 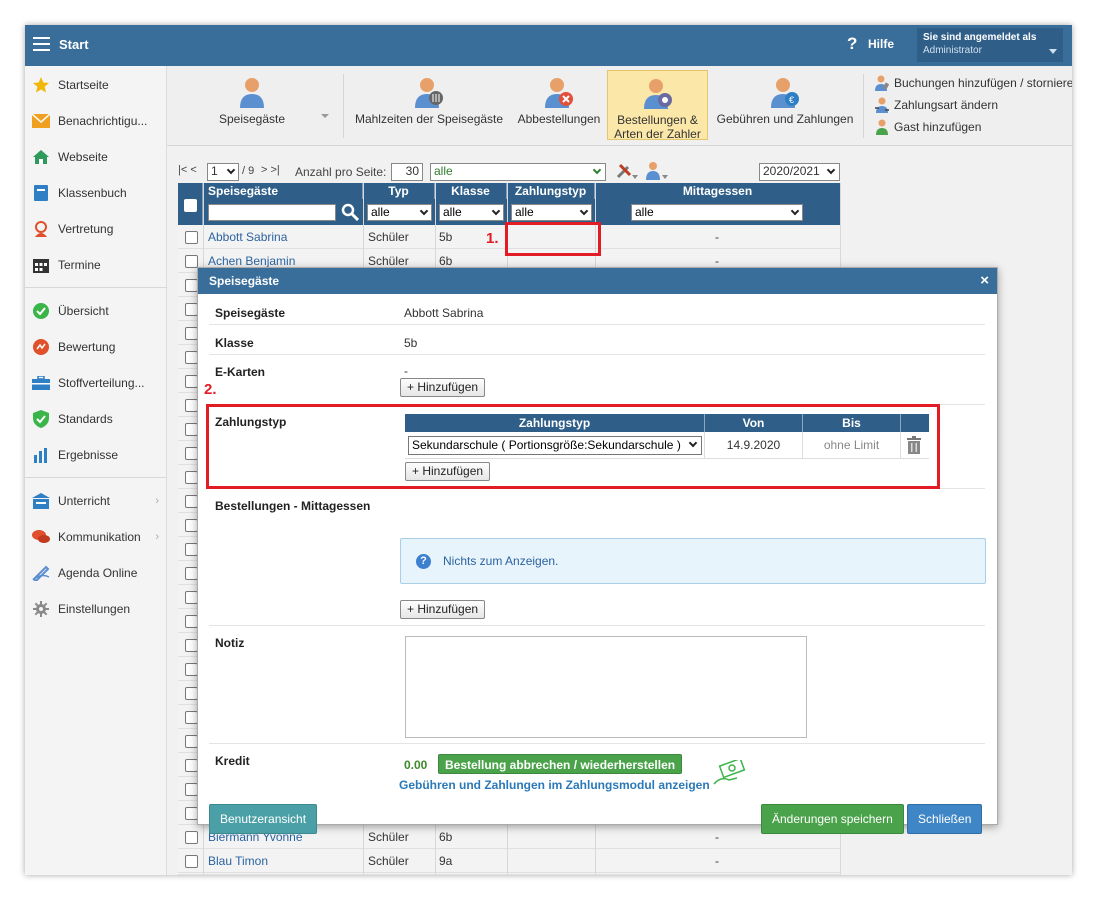 What do you see at coordinates (96, 347) in the screenshot?
I see `sidebar-item-bewertung: Bewertung` at bounding box center [96, 347].